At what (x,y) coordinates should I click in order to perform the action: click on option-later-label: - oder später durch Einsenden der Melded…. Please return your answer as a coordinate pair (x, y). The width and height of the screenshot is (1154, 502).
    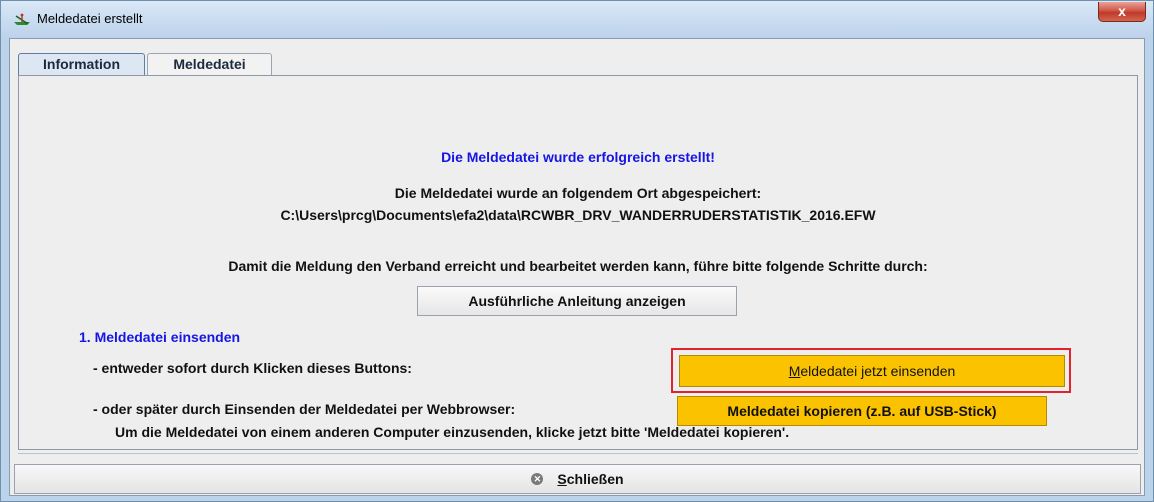
    Looking at the image, I should click on (304, 409).